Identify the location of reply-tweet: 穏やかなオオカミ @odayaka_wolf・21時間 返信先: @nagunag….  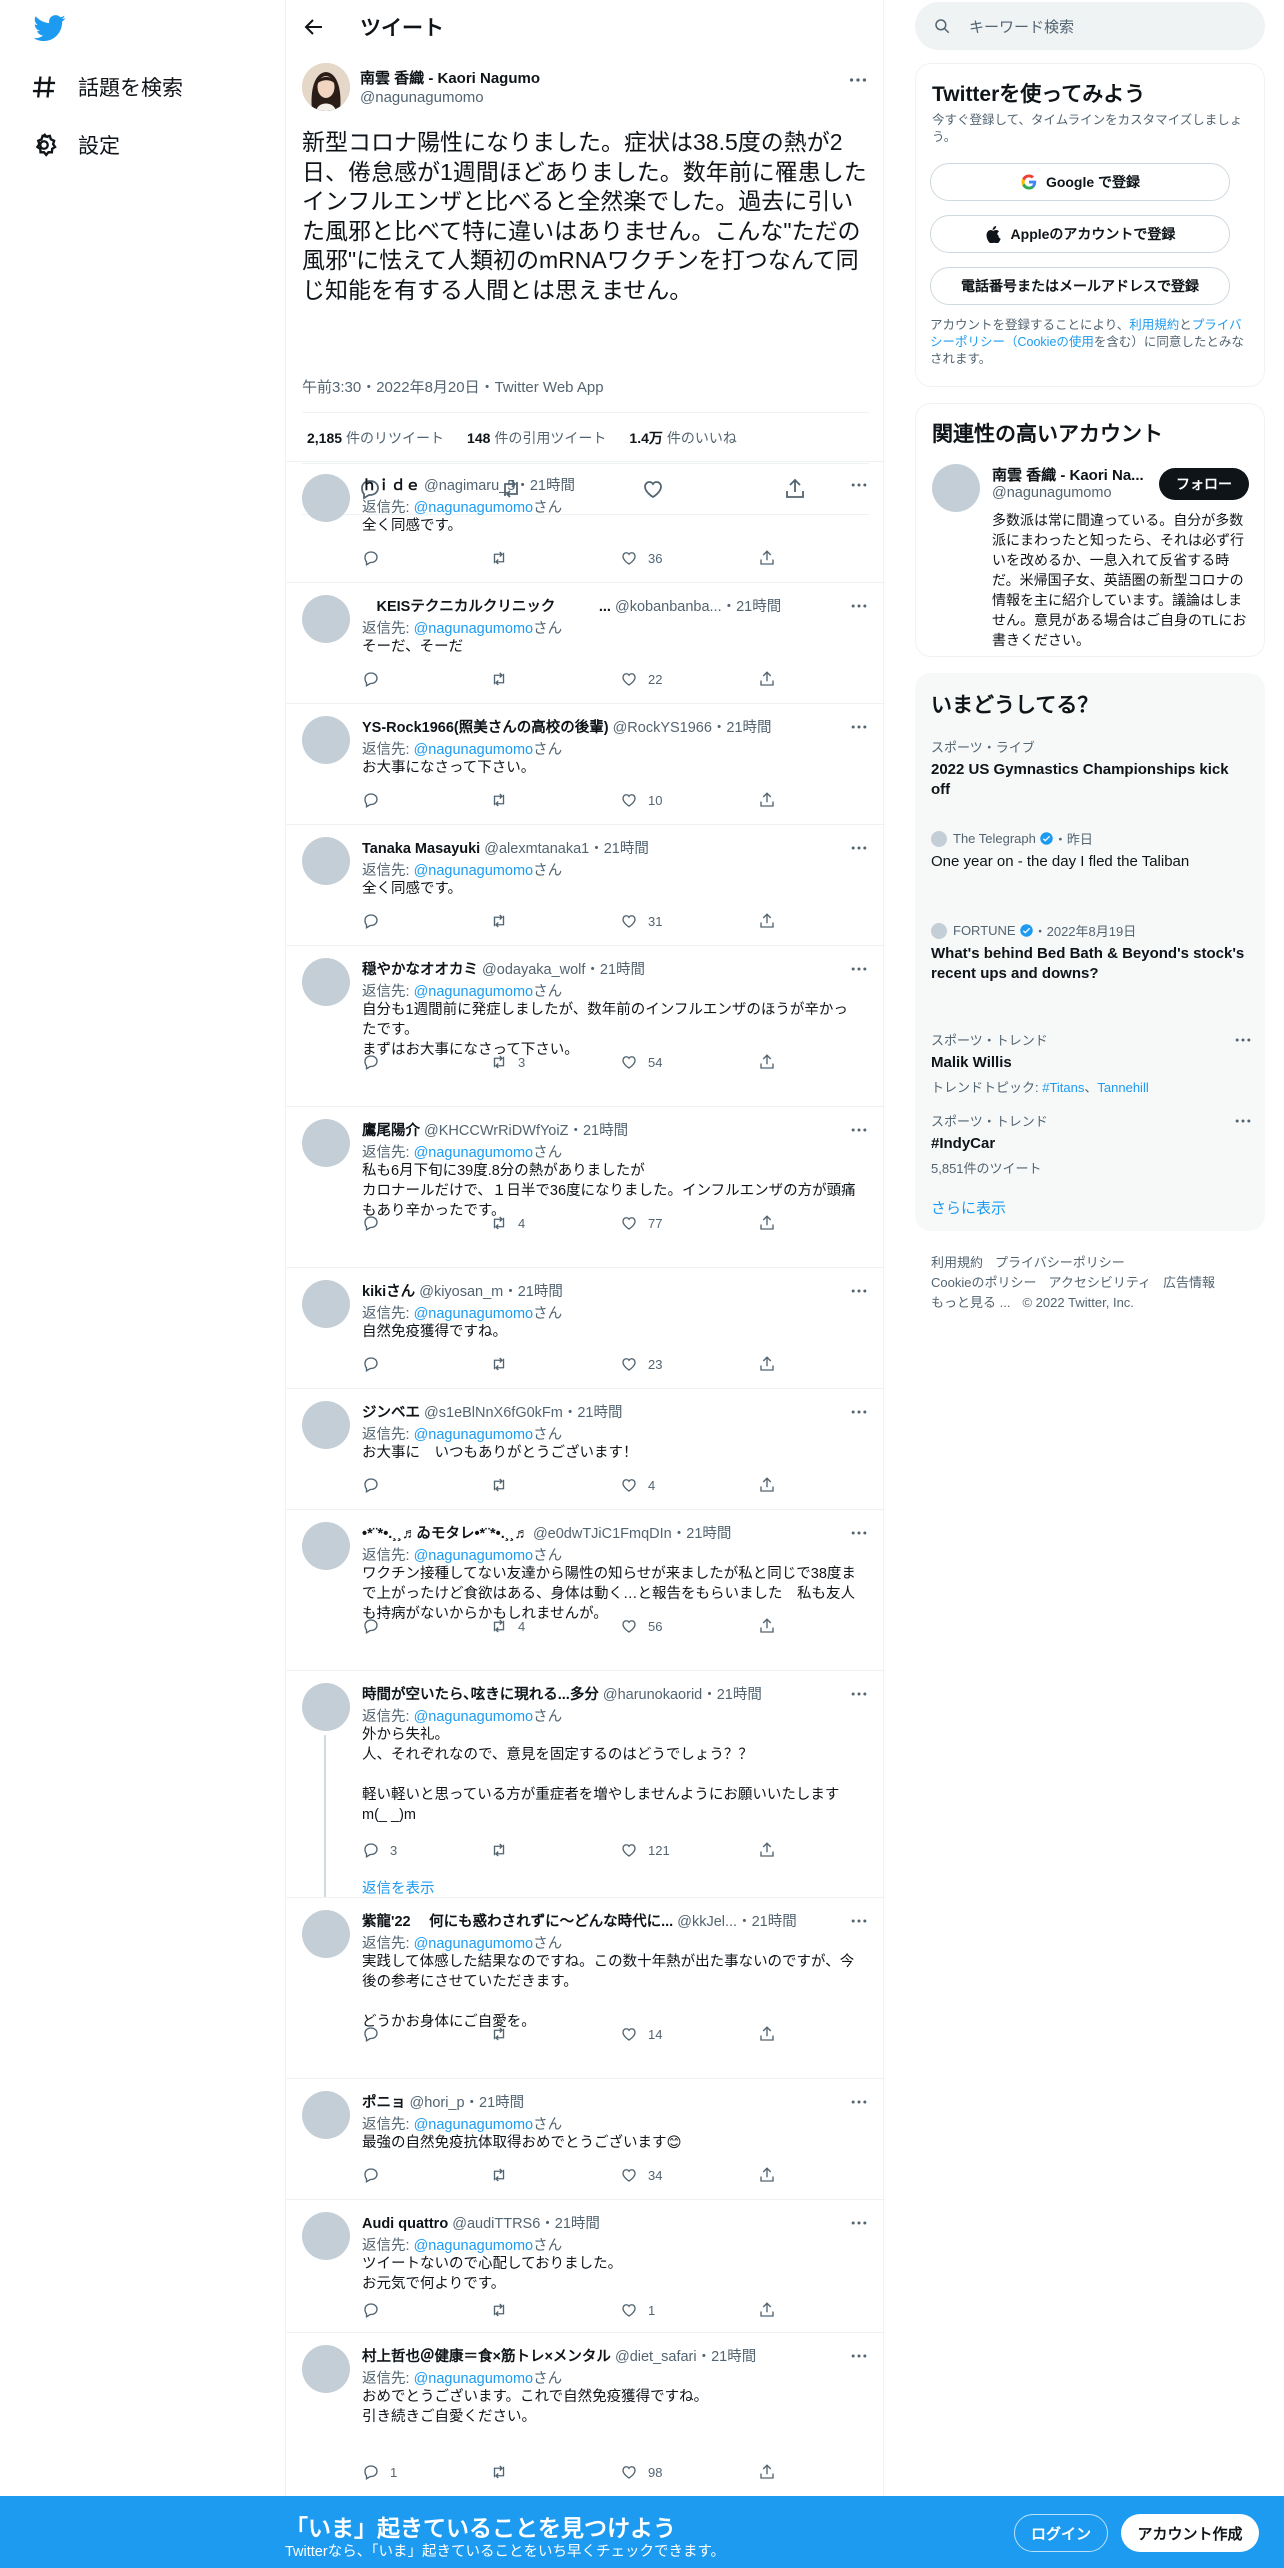
(585, 1025).